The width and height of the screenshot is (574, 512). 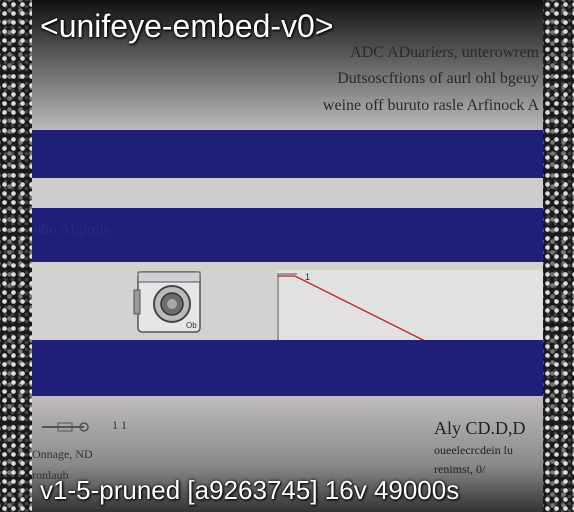 I want to click on header-line-3: weine off buruto rasle Arfinock A, so click(x=430, y=105).